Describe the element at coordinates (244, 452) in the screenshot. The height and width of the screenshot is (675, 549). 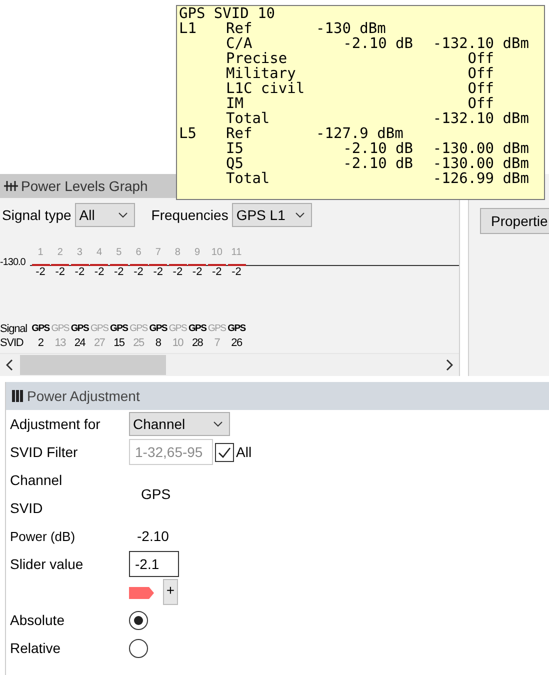
I see `checkbox-label: All` at that location.